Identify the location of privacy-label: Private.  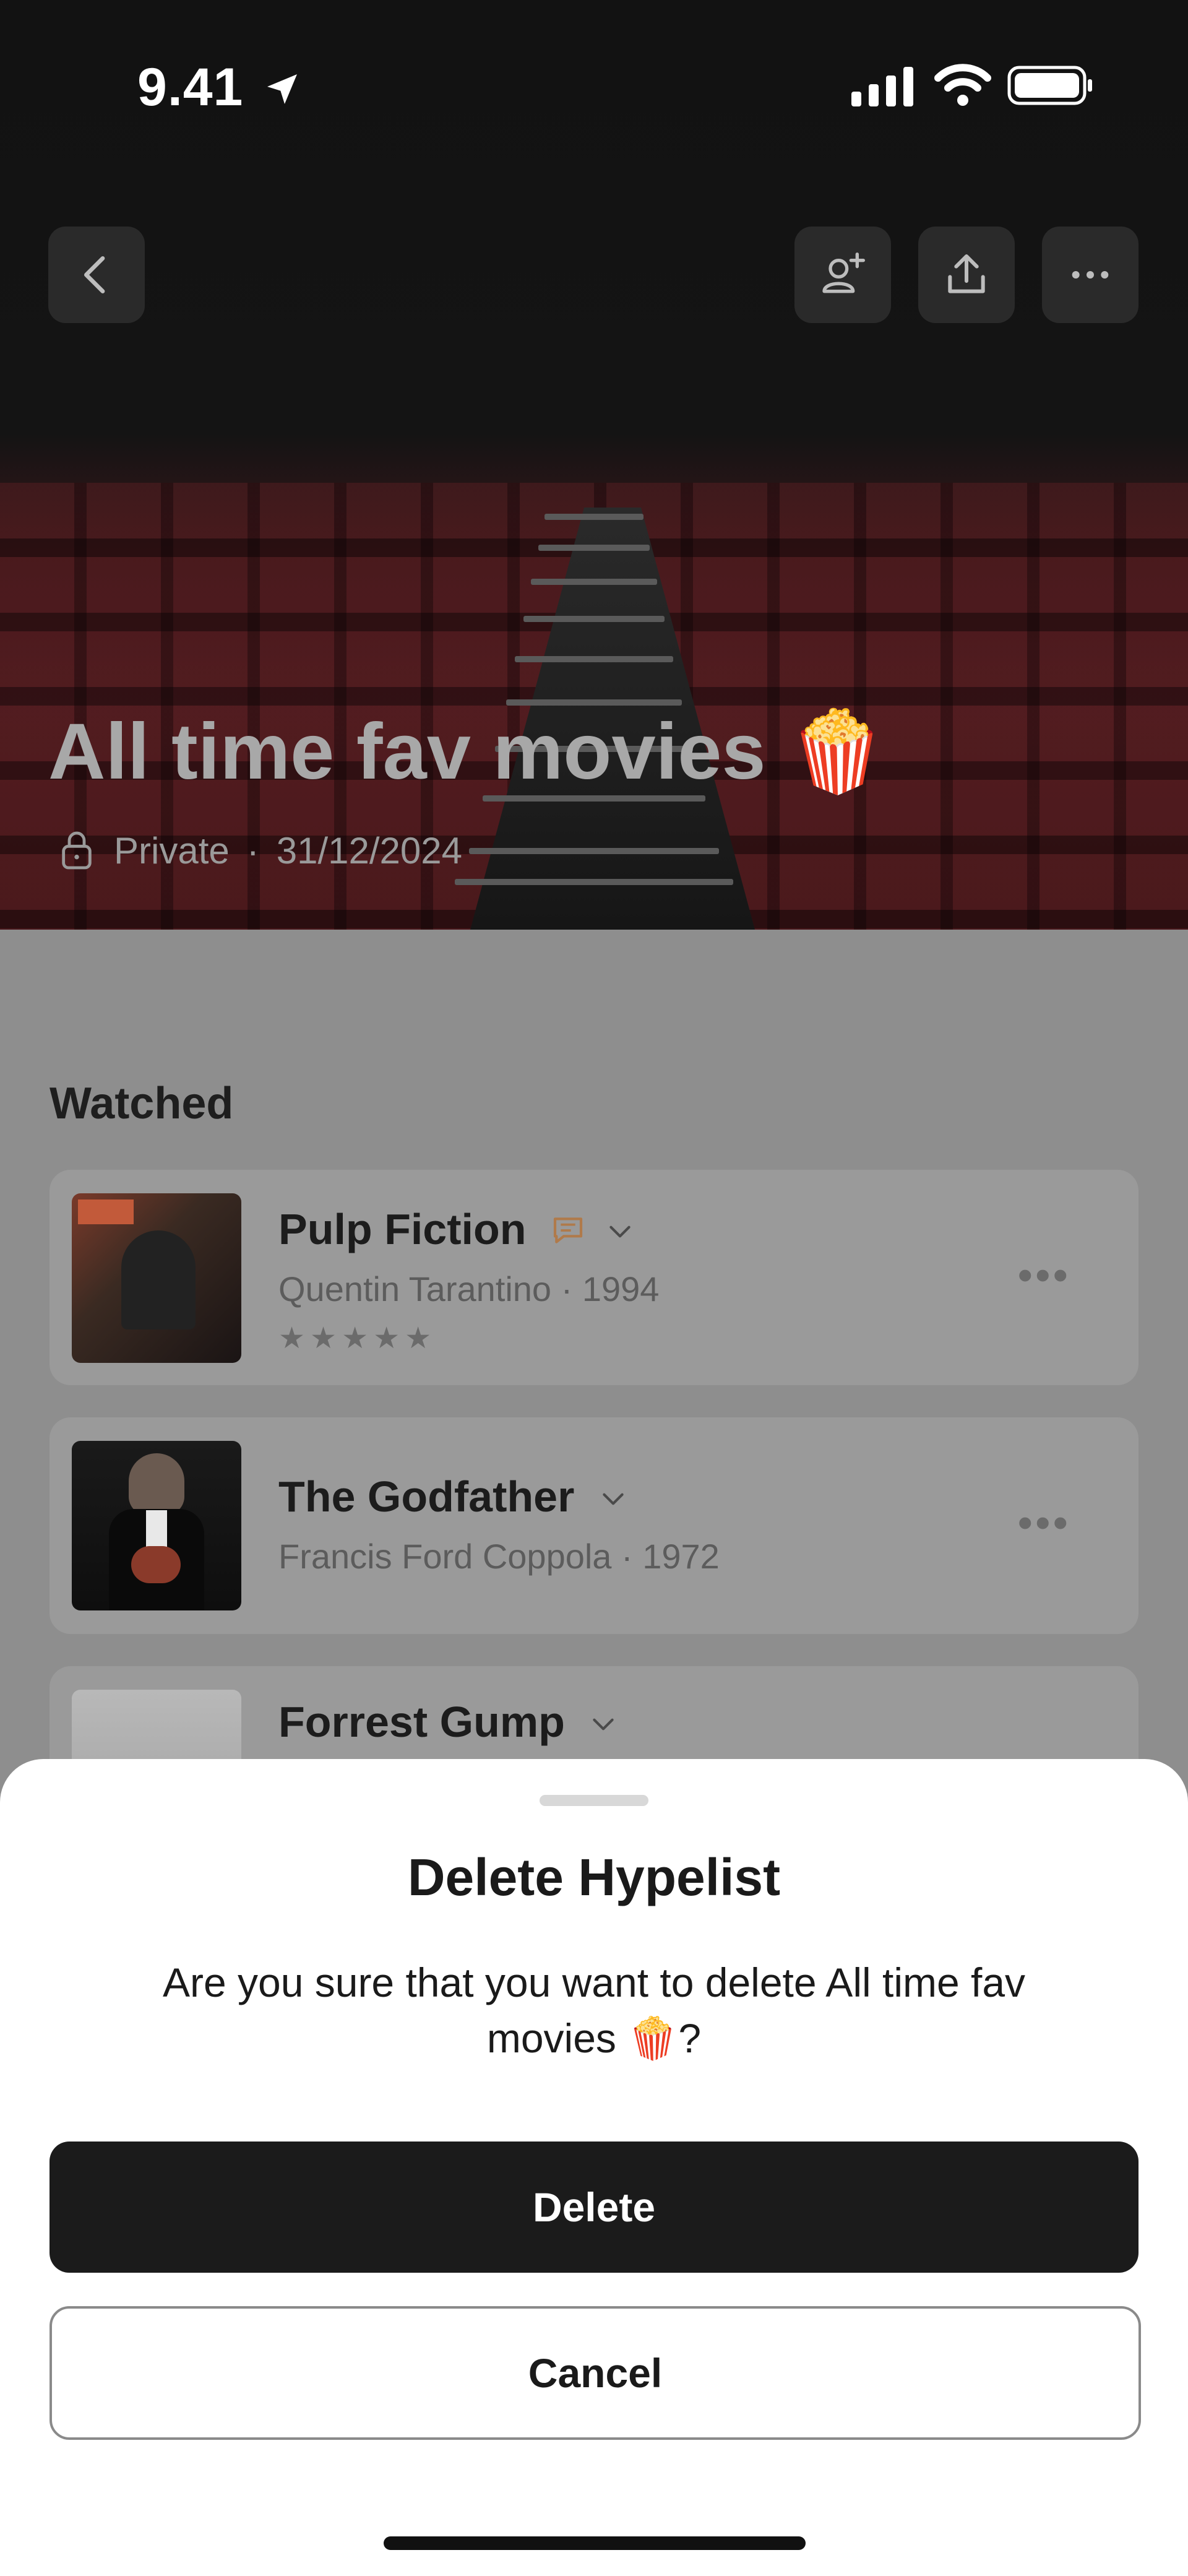
(172, 850).